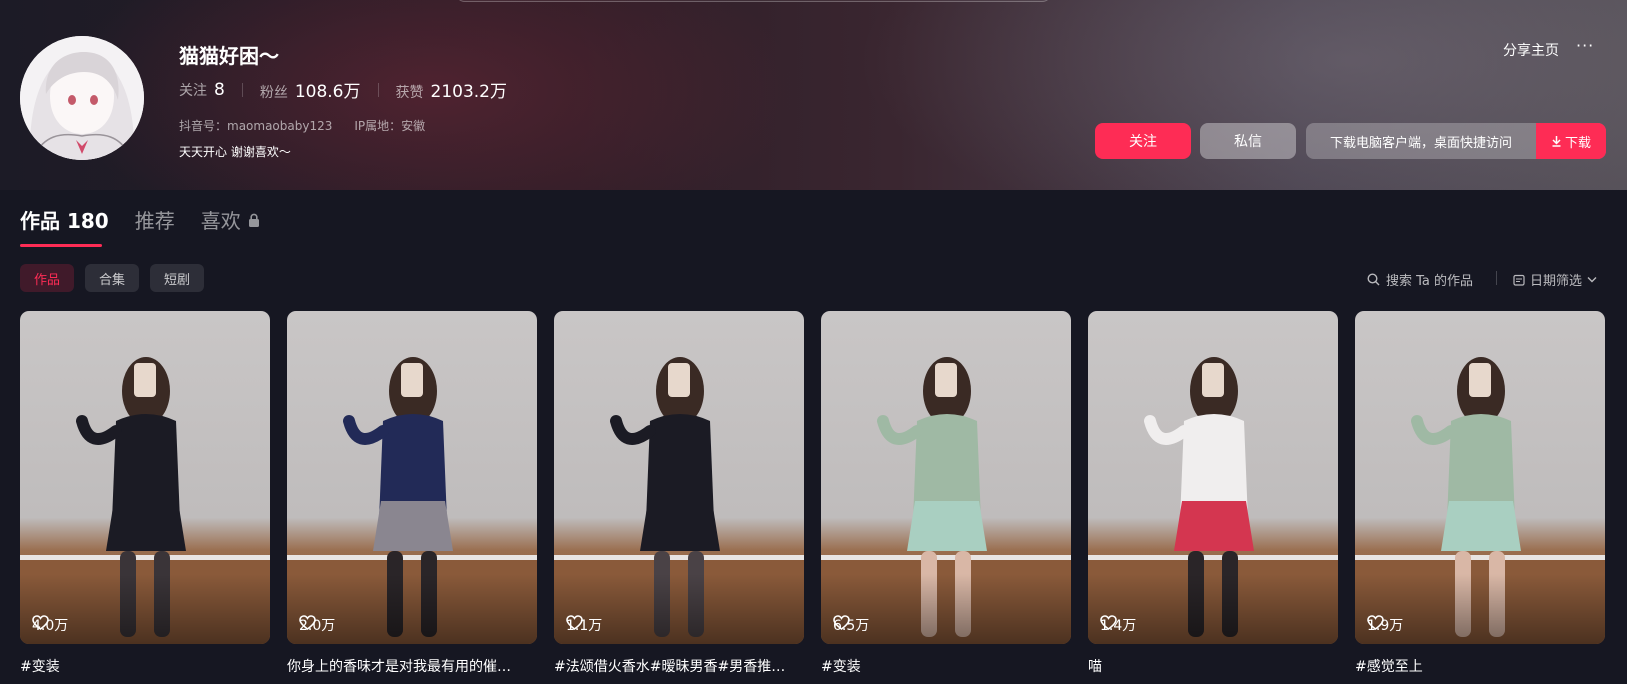 The image size is (1627, 684). What do you see at coordinates (946, 477) in the screenshot?
I see `video-thumbnail: 6.5万` at bounding box center [946, 477].